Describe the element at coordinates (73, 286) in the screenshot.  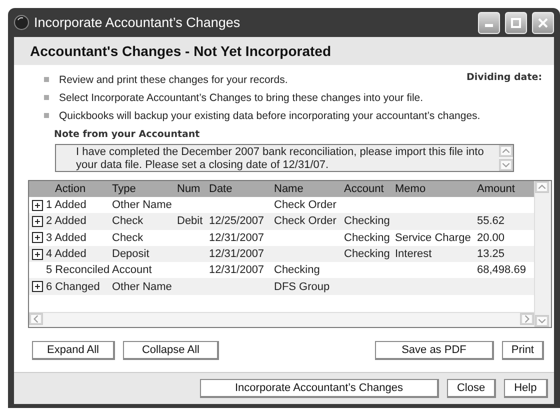
I see `table-cell: 6 Changed` at that location.